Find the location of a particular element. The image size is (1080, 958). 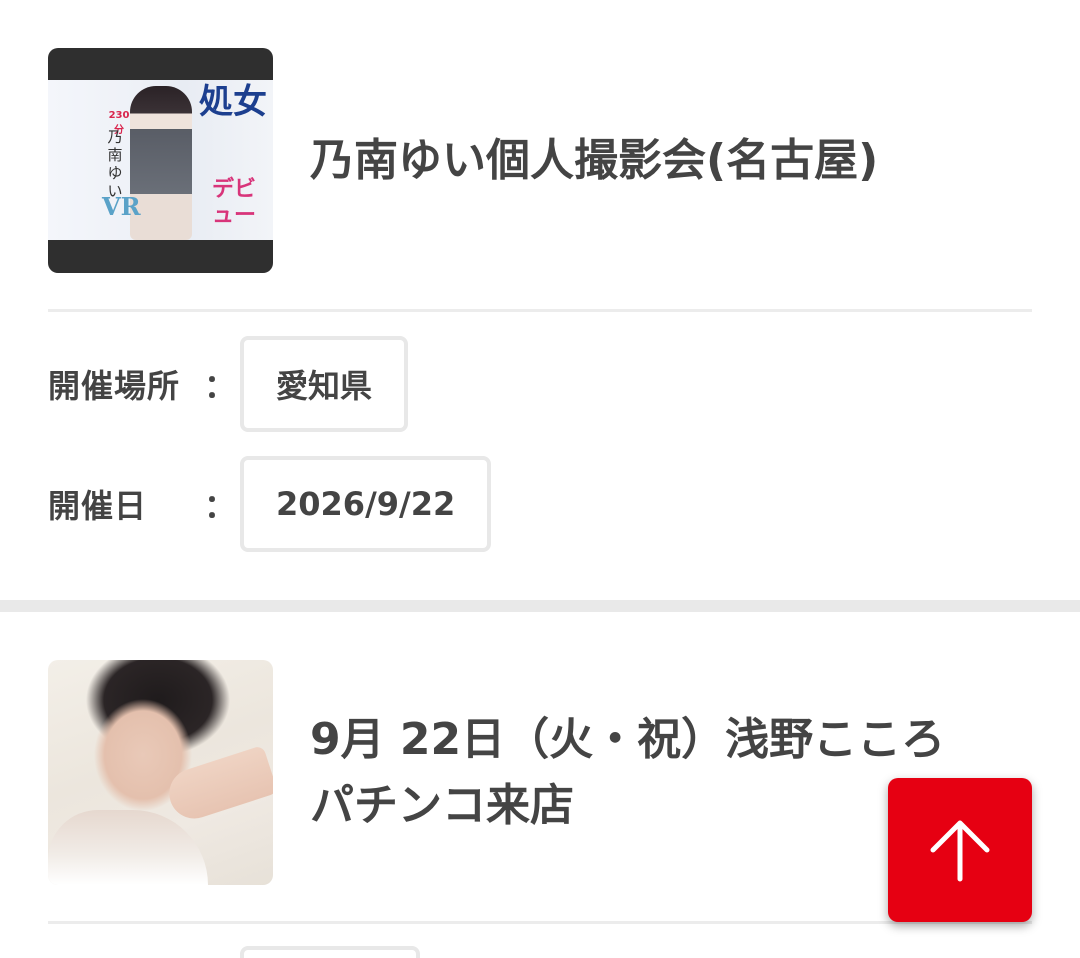

poster-image: 処女 デビュー 230分 乃南ゆい VR is located at coordinates (160, 160).